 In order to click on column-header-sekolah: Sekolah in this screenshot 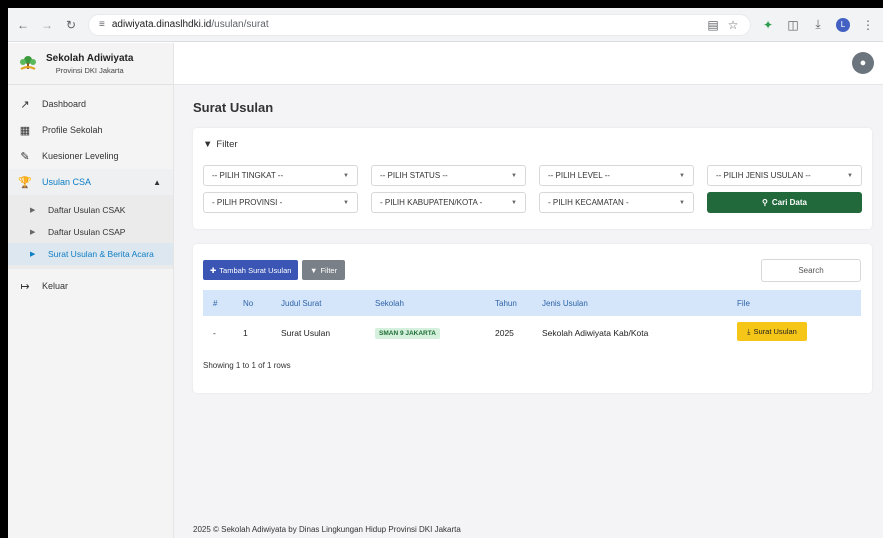, I will do `click(389, 303)`.